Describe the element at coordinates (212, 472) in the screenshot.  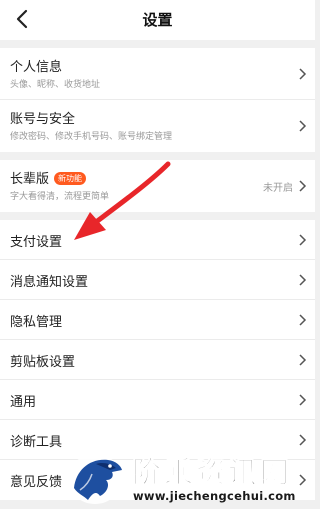
I see `watermark-title: 阶乘资讯网` at that location.